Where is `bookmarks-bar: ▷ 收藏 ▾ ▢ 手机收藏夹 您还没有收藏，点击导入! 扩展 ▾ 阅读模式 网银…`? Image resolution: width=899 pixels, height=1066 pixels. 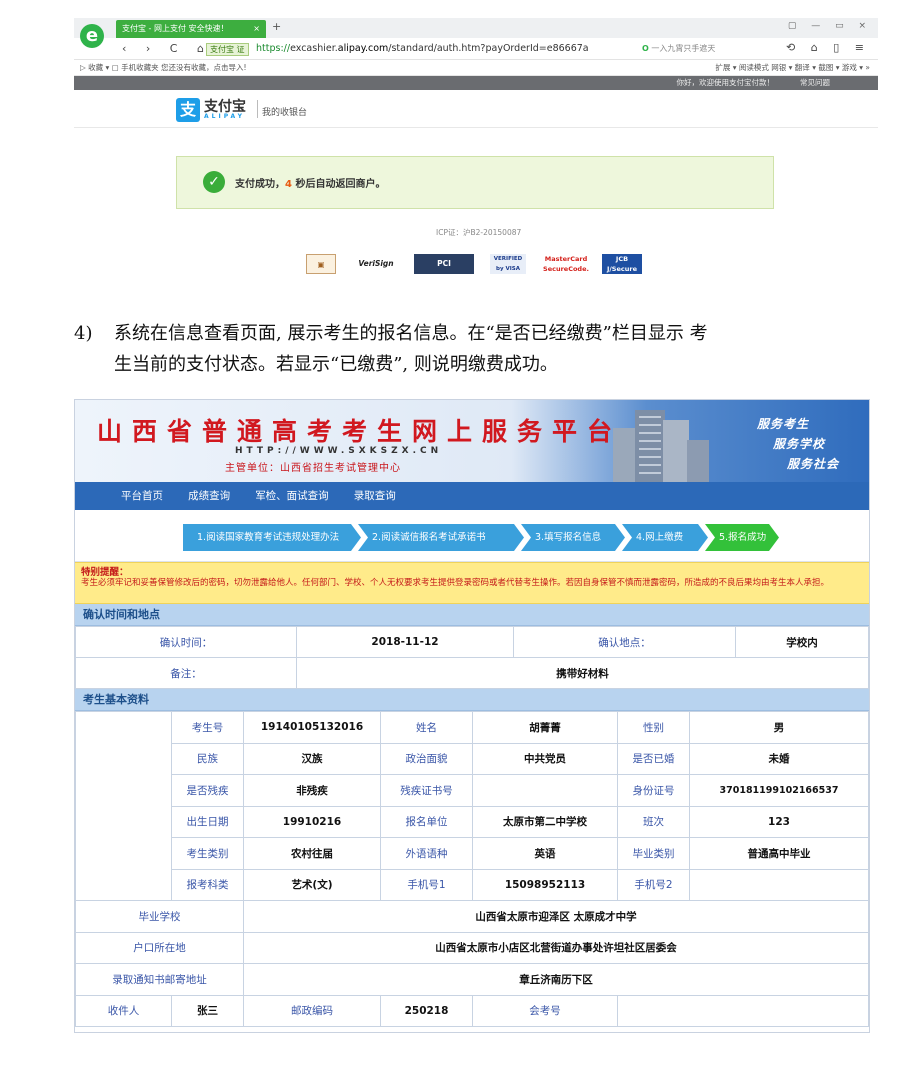
bookmarks-bar: ▷ 收藏 ▾ ▢ 手机收藏夹 您还没有收藏，点击导入! 扩展 ▾ 阅读模式 网银… is located at coordinates (476, 68).